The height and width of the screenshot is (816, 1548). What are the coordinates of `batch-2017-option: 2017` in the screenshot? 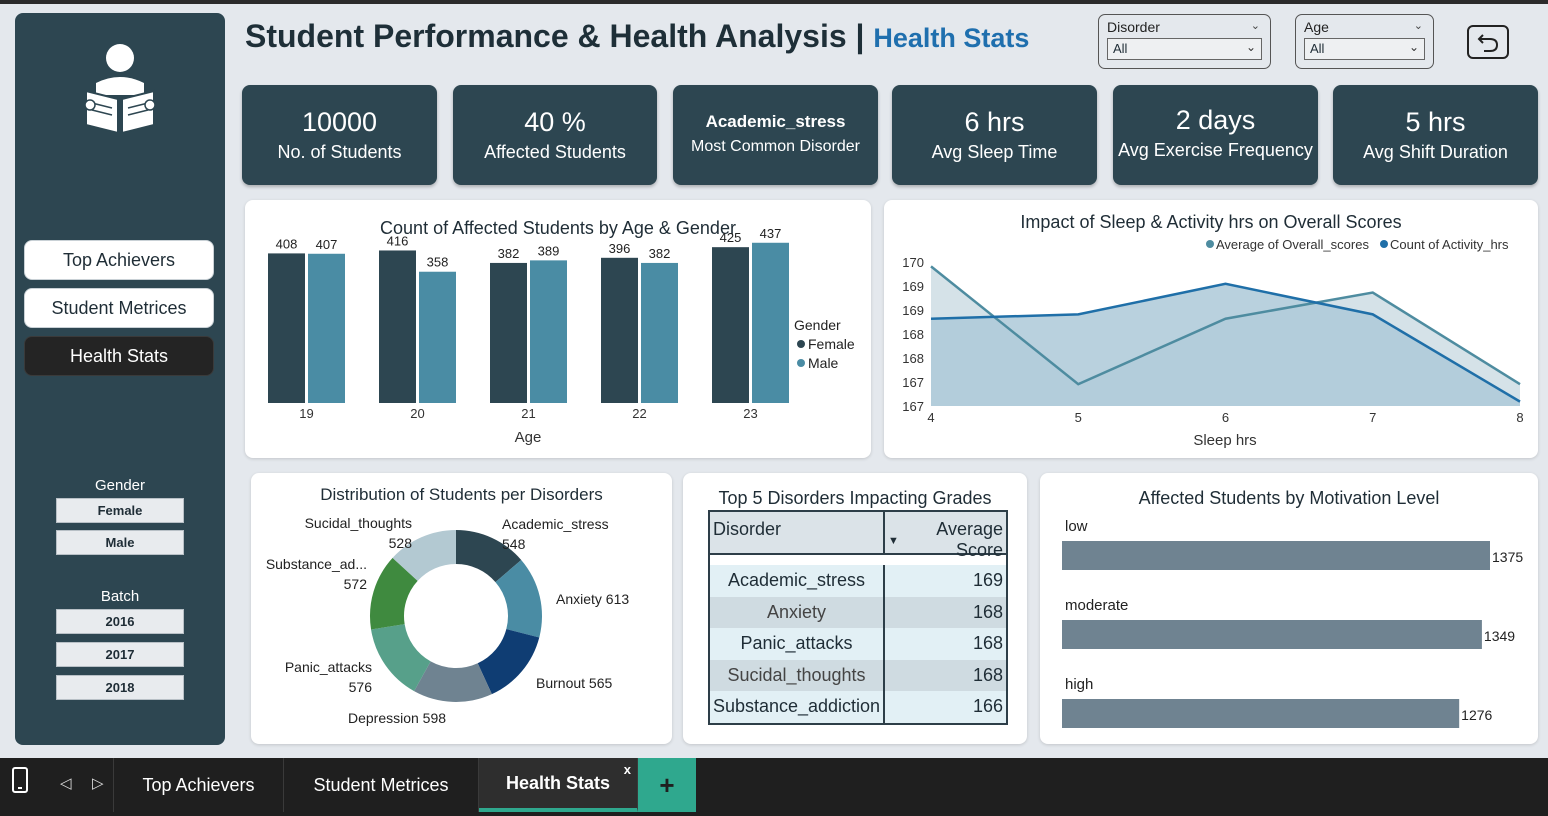 It's located at (120, 654).